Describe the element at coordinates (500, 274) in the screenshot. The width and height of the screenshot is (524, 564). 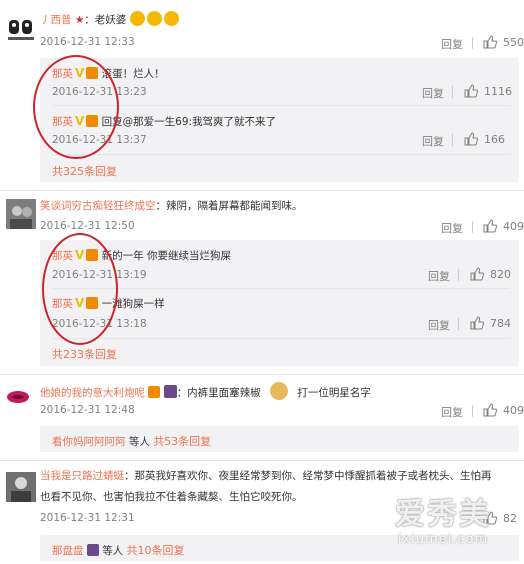
I see `like-count: 820` at that location.